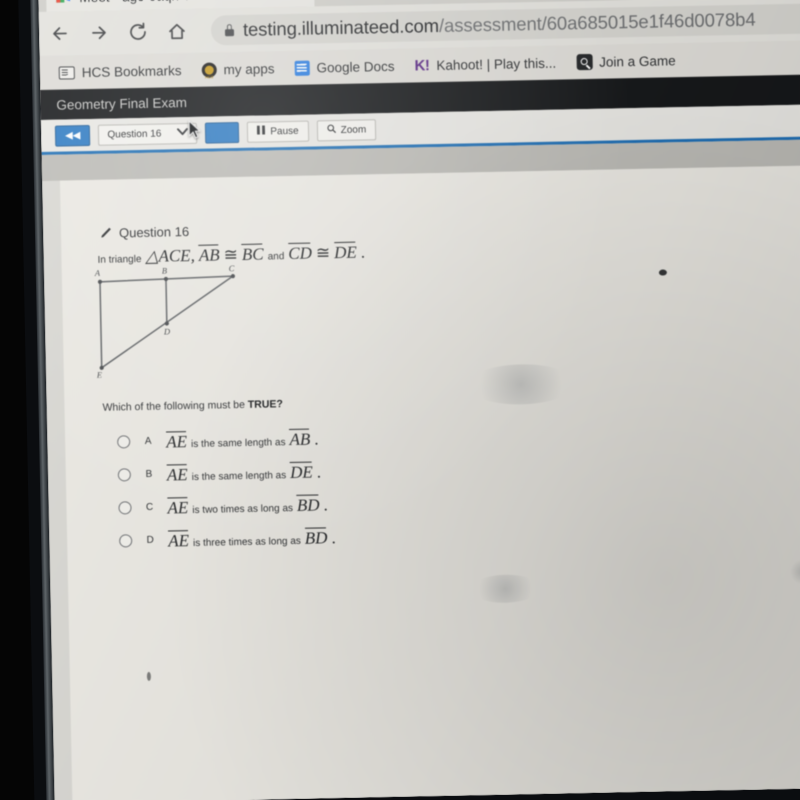 The height and width of the screenshot is (800, 800). I want to click on reload-icon, so click(138, 32).